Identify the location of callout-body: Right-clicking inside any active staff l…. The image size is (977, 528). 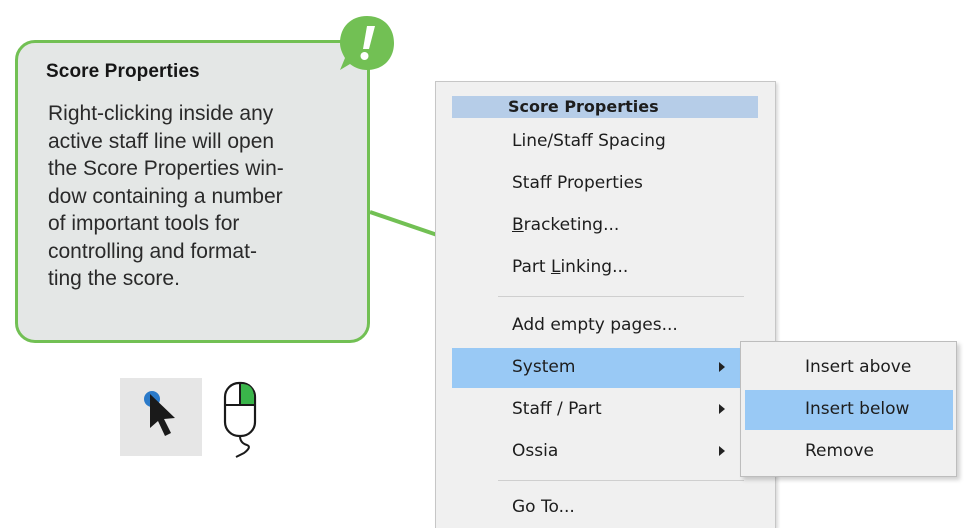
(198, 196).